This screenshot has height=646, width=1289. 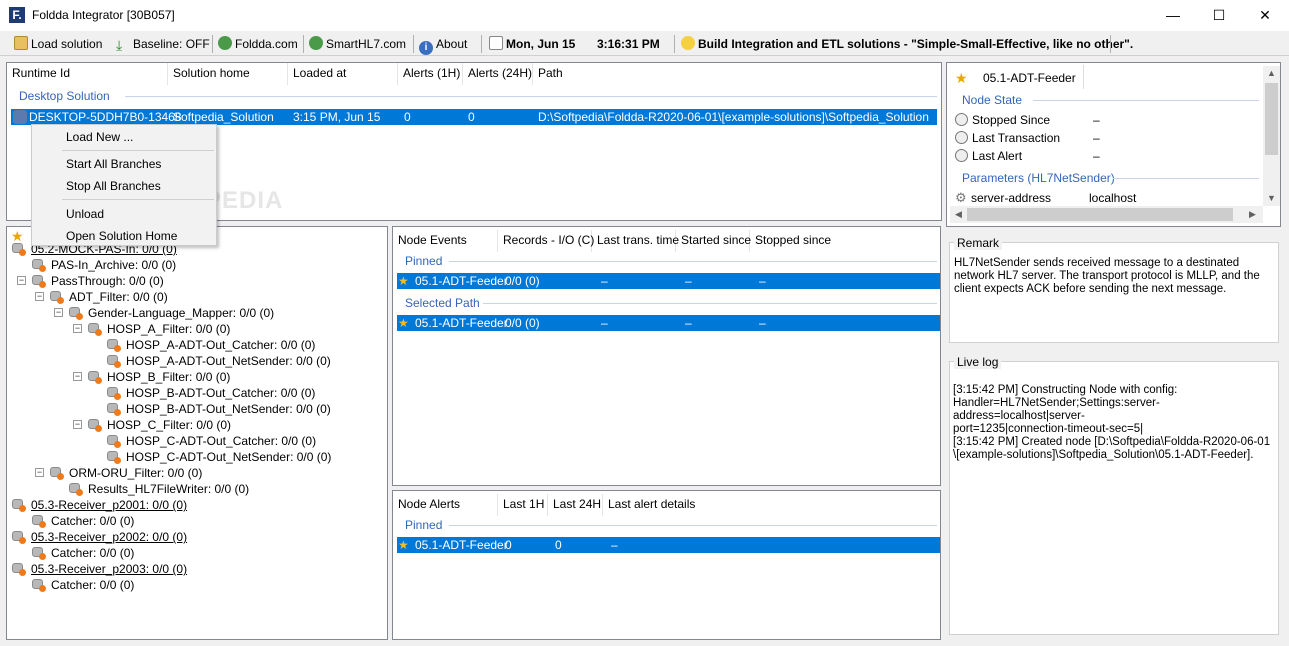 What do you see at coordinates (223, 117) in the screenshot?
I see `cell-solution-home: Softpedia_Solution` at bounding box center [223, 117].